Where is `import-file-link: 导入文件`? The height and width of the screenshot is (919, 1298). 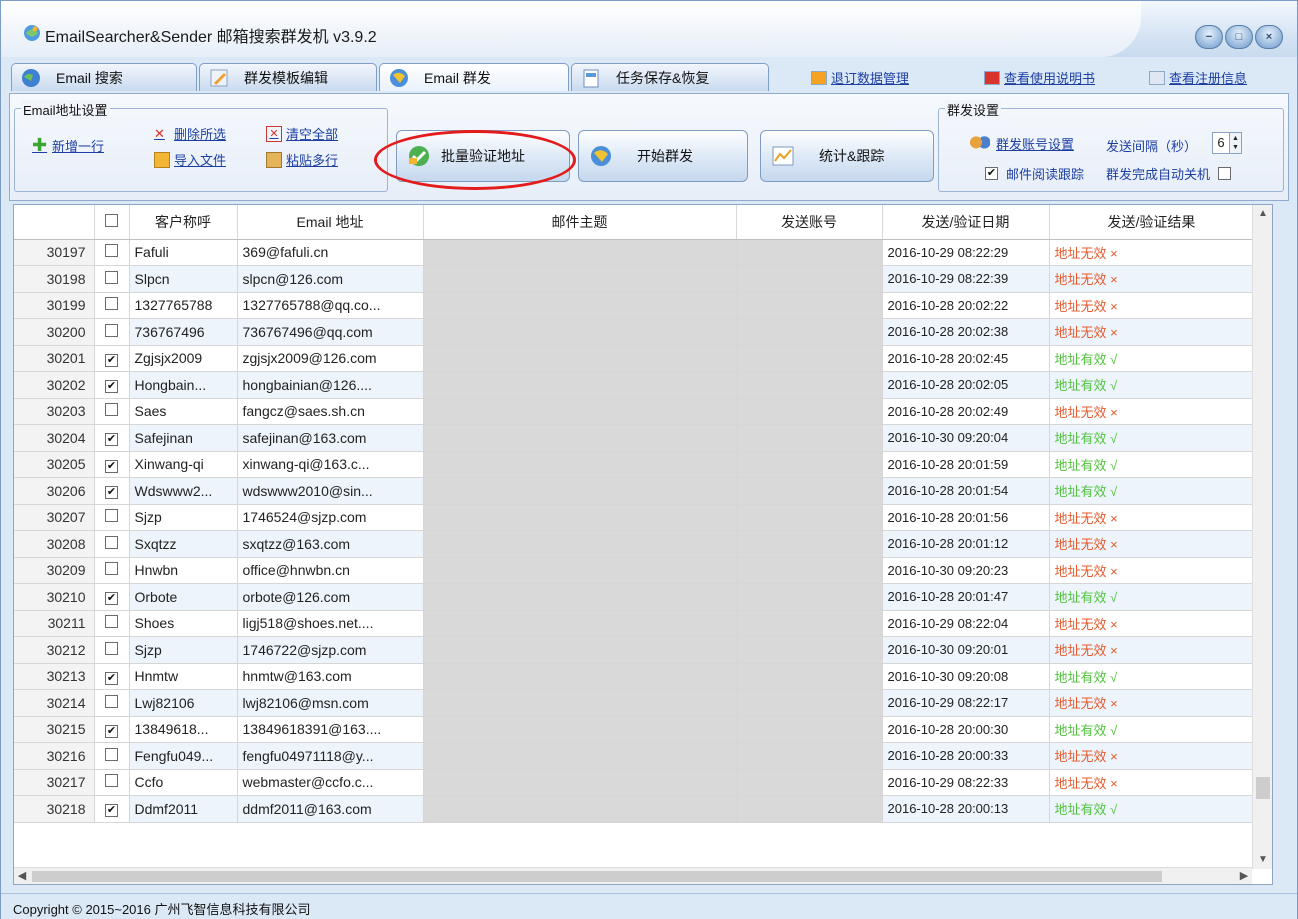 import-file-link: 导入文件 is located at coordinates (190, 159).